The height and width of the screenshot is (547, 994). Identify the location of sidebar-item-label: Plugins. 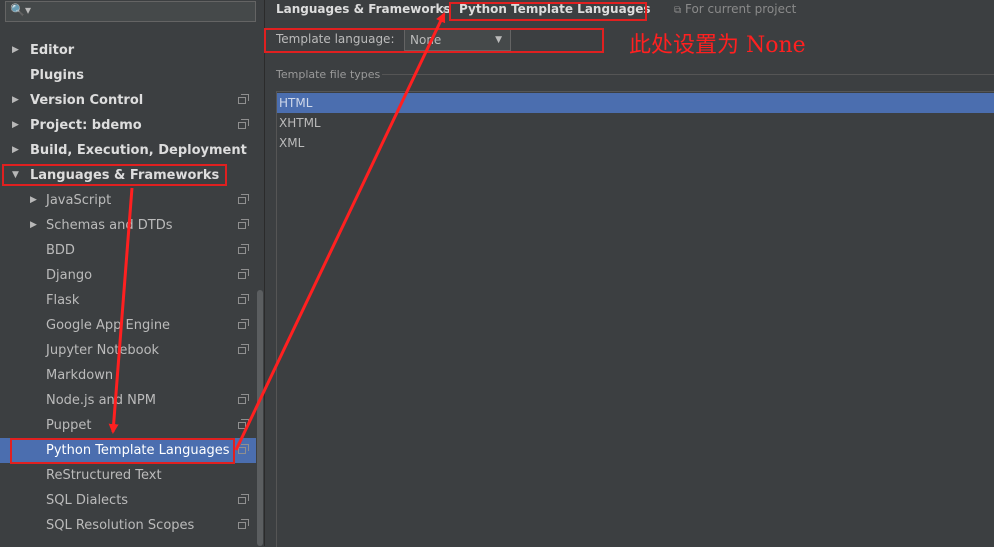
(57, 75).